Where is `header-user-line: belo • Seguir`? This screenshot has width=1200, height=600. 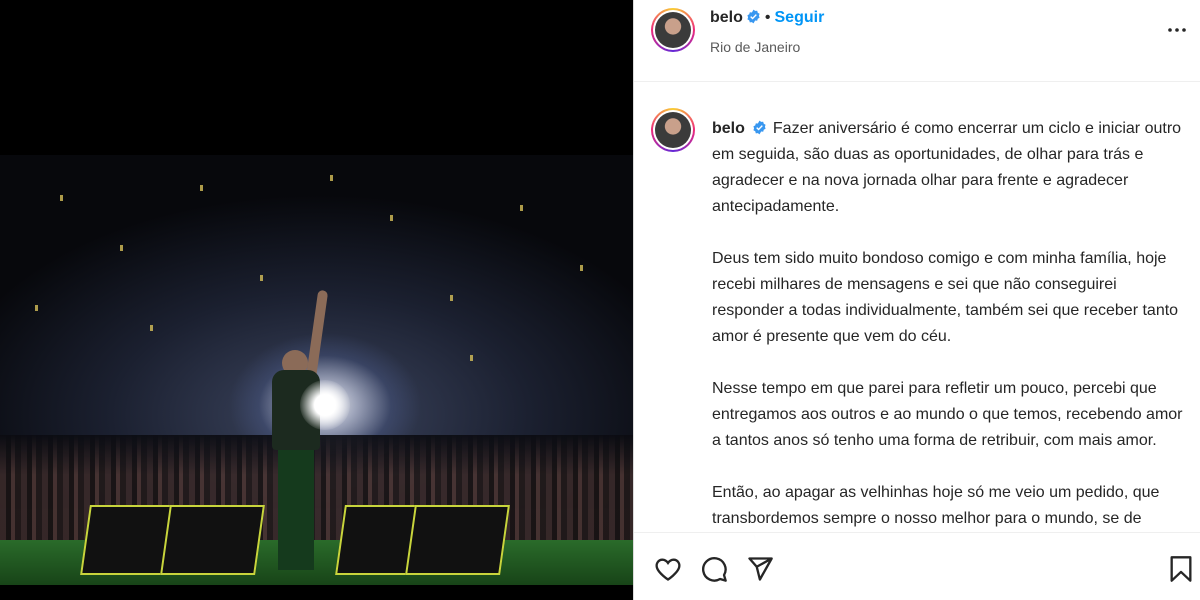 header-user-line: belo • Seguir is located at coordinates (767, 18).